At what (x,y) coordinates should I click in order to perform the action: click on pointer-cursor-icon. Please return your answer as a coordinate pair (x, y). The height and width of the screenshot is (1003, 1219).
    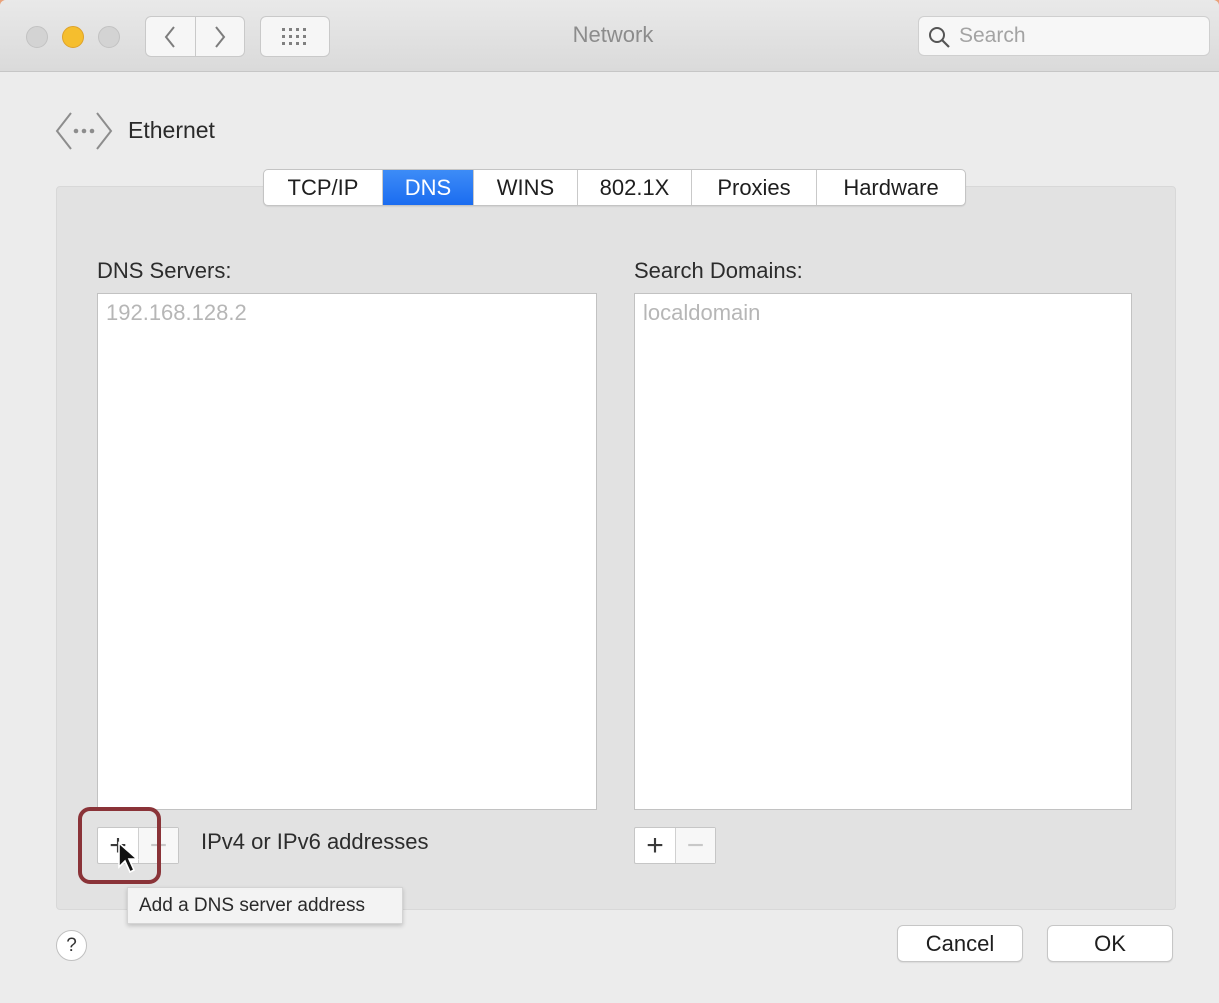
    Looking at the image, I should click on (128, 857).